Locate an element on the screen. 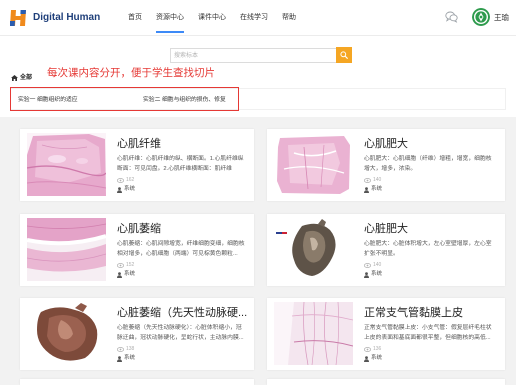  annotation-text: 每次课内容分开，便于学生查找切片 is located at coordinates (131, 73).